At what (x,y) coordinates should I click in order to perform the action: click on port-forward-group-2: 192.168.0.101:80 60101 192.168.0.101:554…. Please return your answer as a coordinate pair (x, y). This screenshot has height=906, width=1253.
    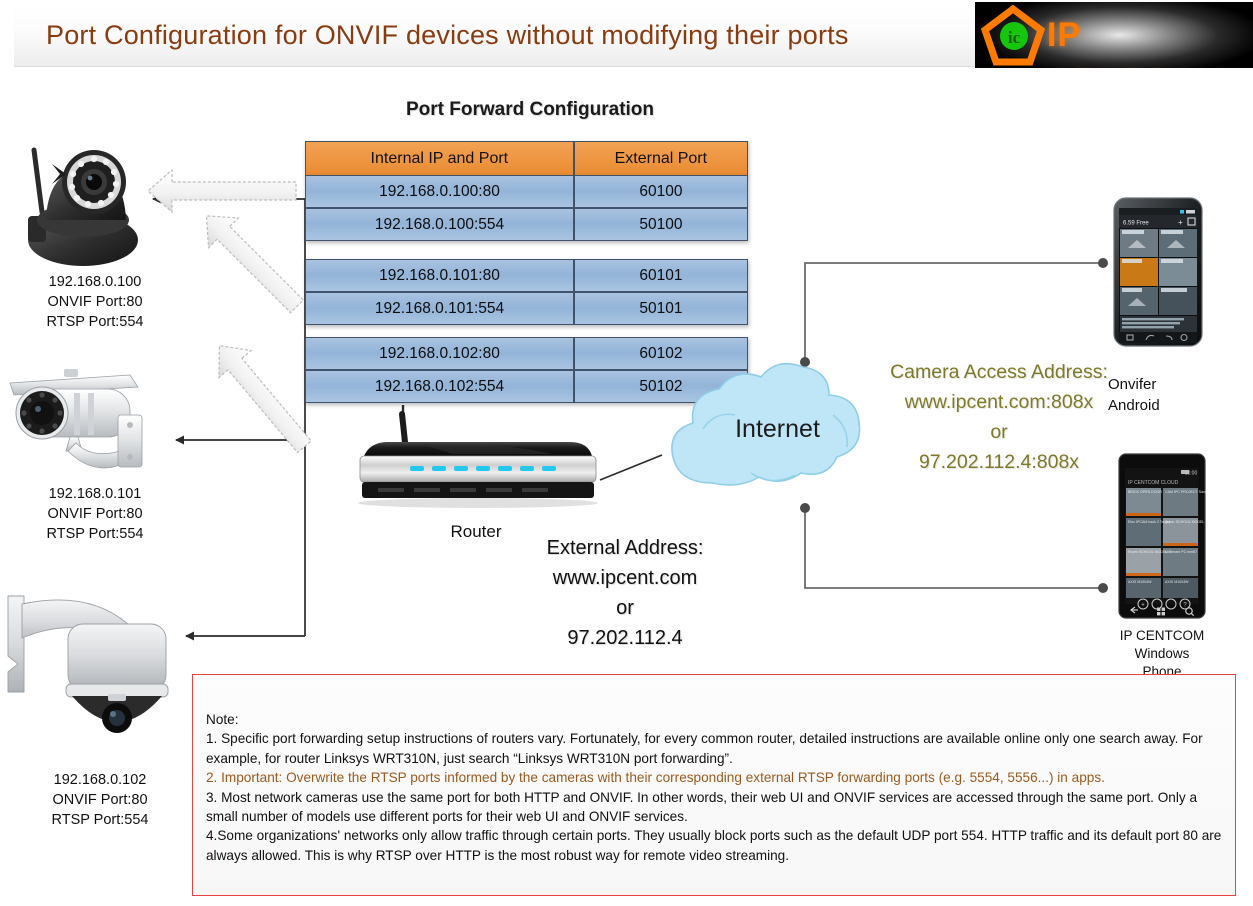
    Looking at the image, I should click on (526, 292).